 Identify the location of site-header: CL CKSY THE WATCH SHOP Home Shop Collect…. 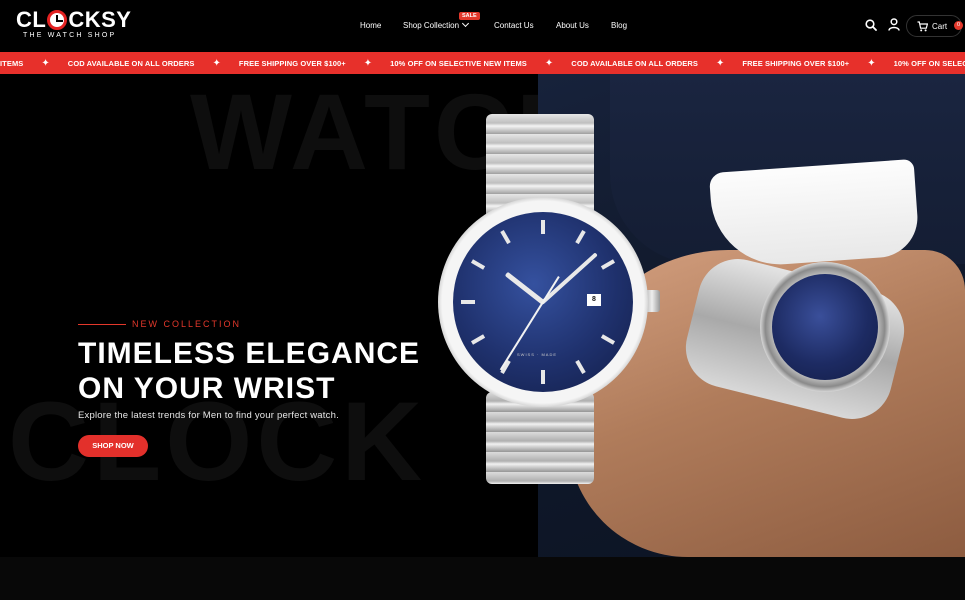
(482, 26).